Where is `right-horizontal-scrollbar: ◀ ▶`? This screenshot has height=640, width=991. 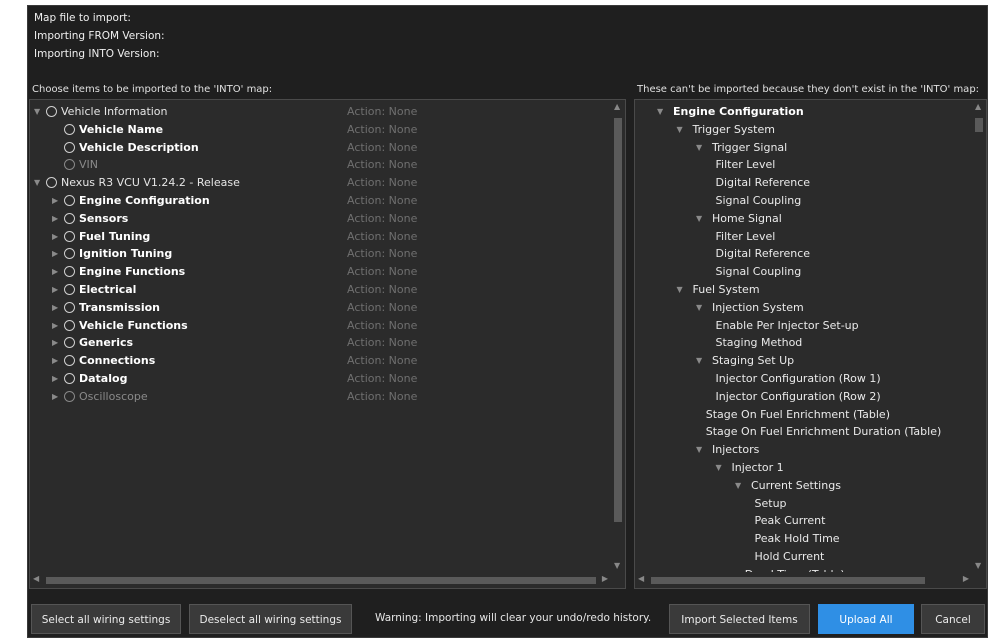 right-horizontal-scrollbar: ◀ ▶ is located at coordinates (803, 580).